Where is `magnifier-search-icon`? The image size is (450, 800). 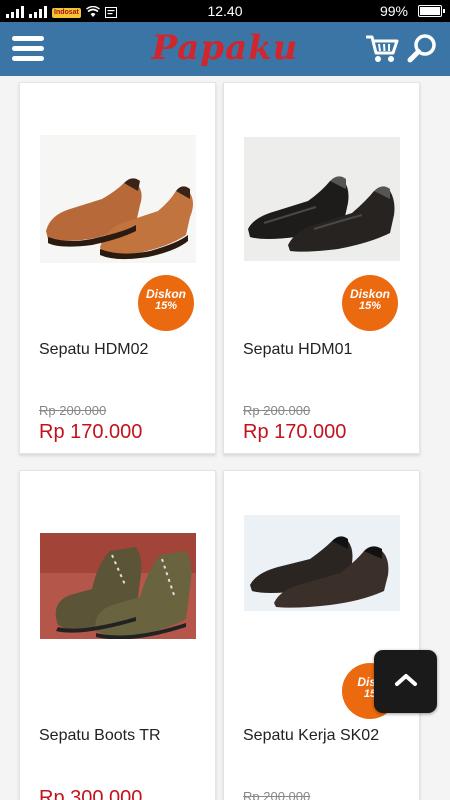 magnifier-search-icon is located at coordinates (421, 48).